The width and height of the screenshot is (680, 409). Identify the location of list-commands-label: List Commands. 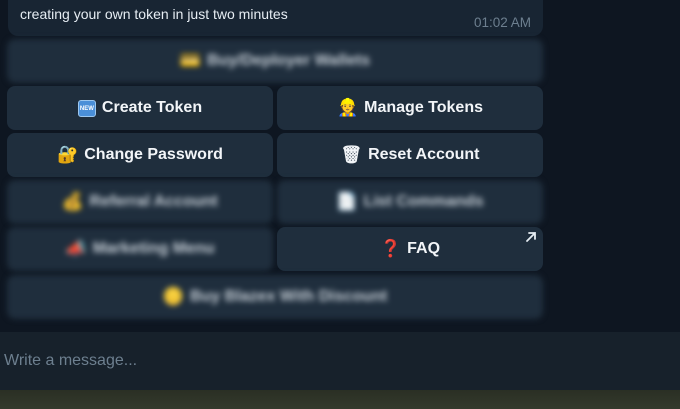
(423, 201).